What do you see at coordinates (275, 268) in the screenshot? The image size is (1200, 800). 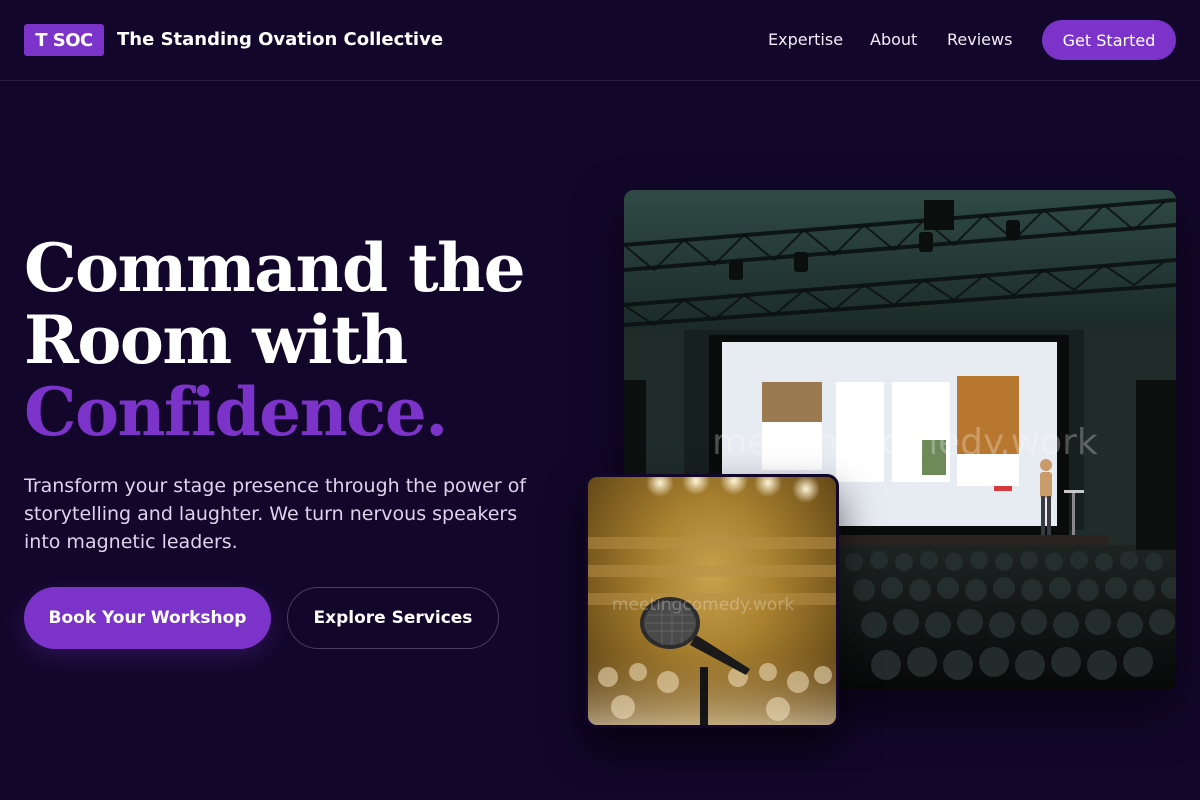 I see `hero-title-line-1: Command the` at bounding box center [275, 268].